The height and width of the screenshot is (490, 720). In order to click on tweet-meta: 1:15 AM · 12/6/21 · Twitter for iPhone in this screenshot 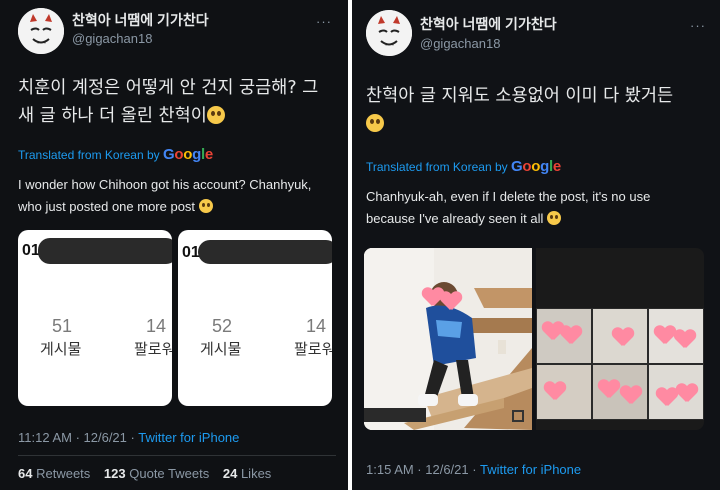, I will do `click(473, 469)`.